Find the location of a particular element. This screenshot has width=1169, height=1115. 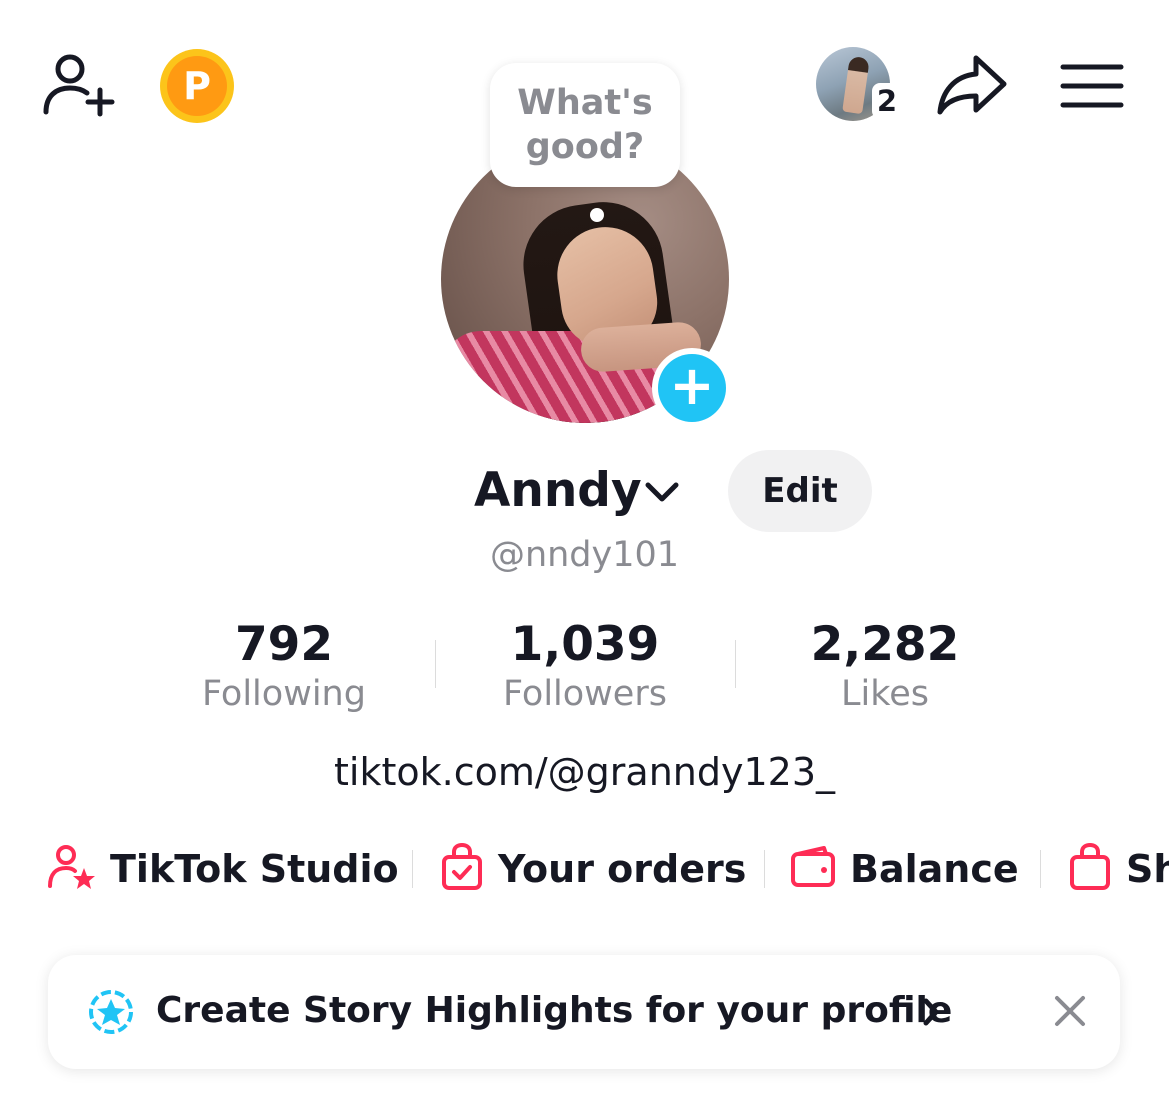

banner-text: Create Story Highlights for your profile is located at coordinates (554, 1010).